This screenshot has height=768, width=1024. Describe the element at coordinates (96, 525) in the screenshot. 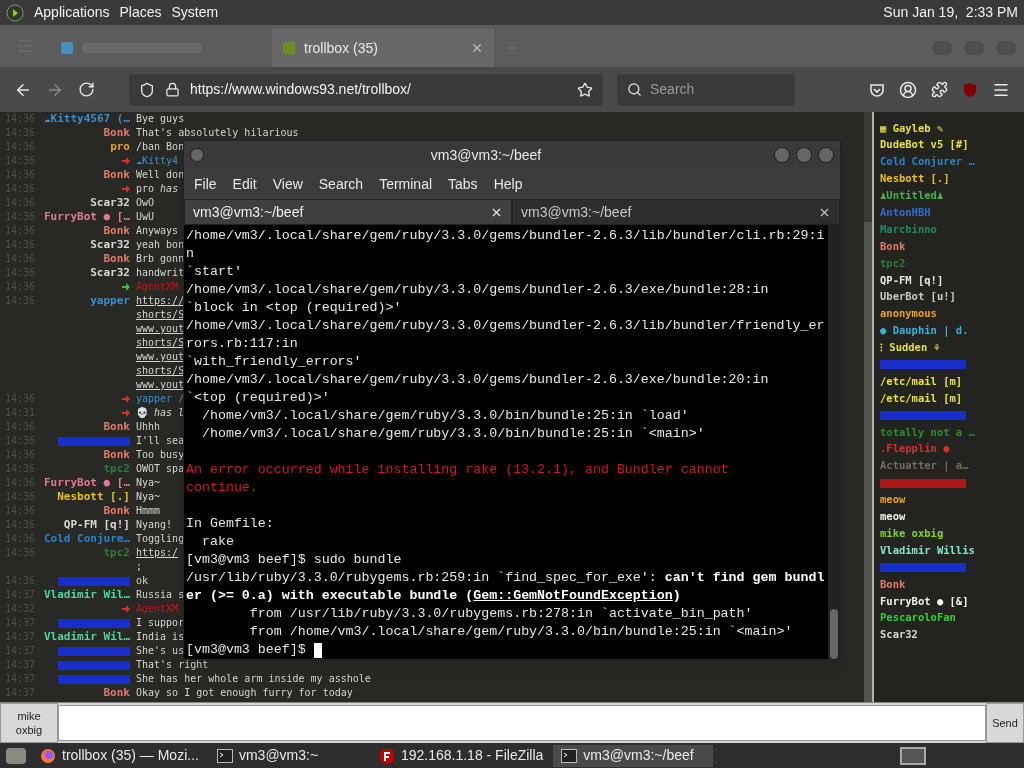

I see `nick: QP-FM [q!]` at that location.